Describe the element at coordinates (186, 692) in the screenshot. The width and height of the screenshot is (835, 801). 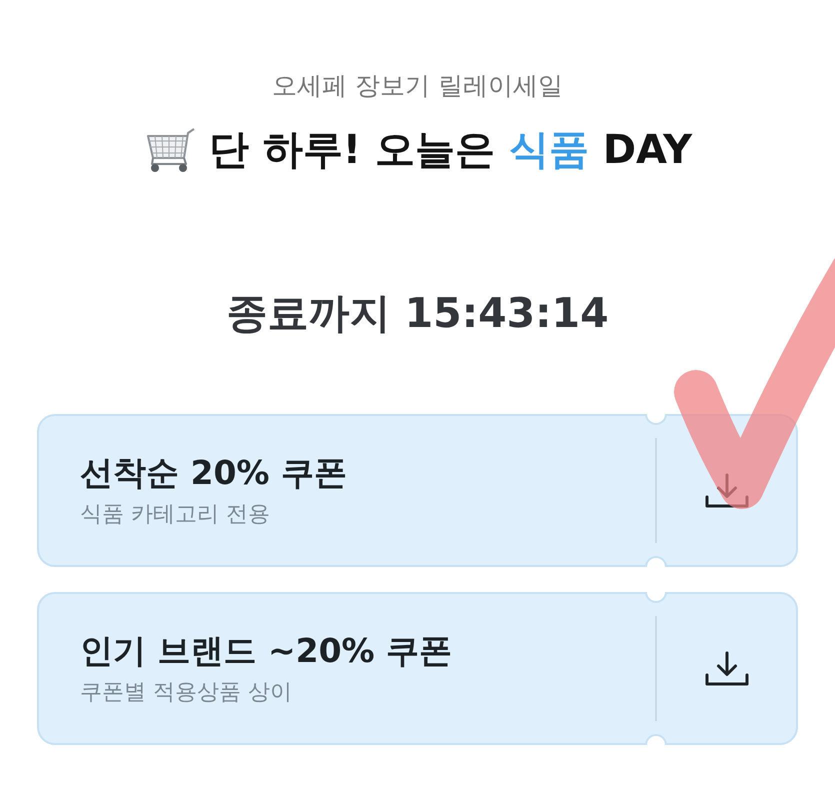
I see `coupon-note: 쿠폰별 적용상품 상이` at that location.